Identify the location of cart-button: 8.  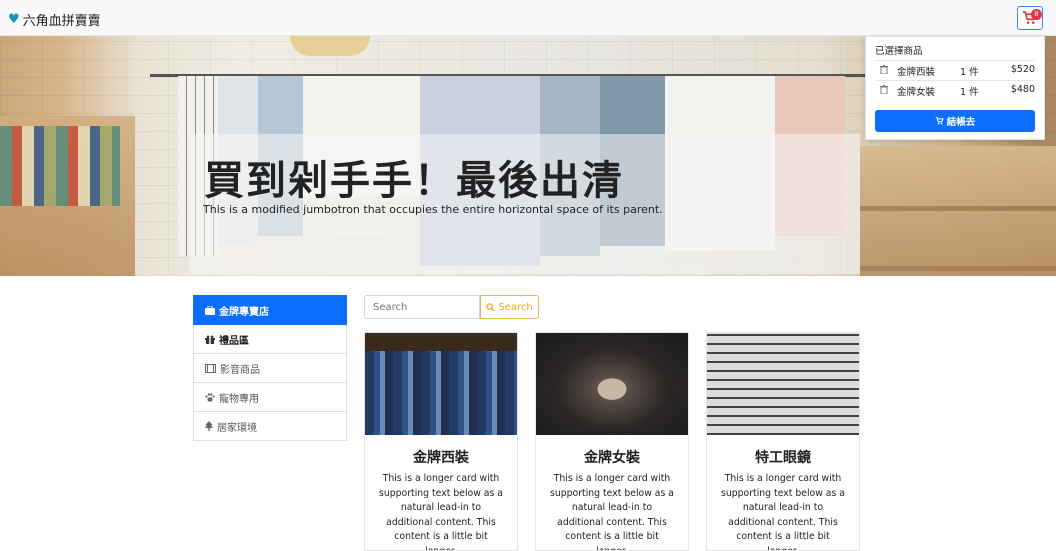
(1030, 18).